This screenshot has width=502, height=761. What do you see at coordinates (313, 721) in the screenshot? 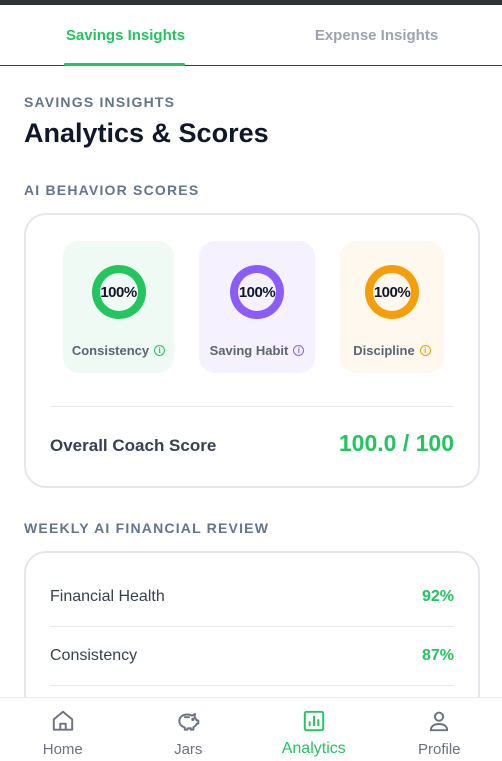
I see `analytics-icon` at bounding box center [313, 721].